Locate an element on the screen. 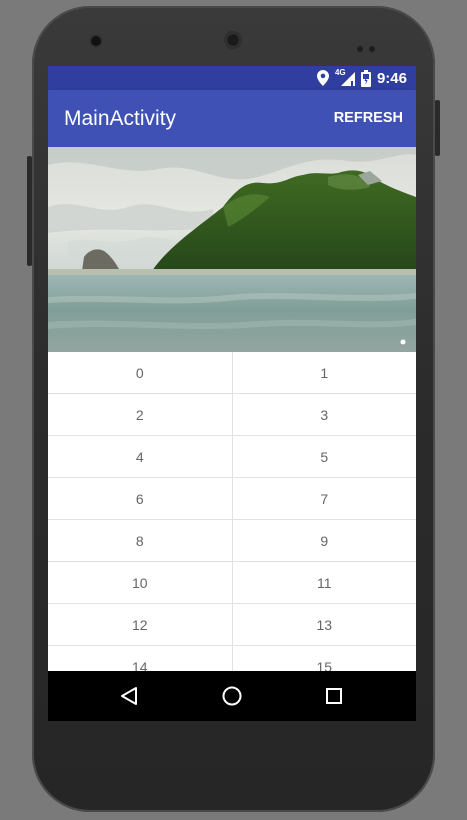 This screenshot has height=820, width=467. grid-cell: 8 is located at coordinates (140, 540).